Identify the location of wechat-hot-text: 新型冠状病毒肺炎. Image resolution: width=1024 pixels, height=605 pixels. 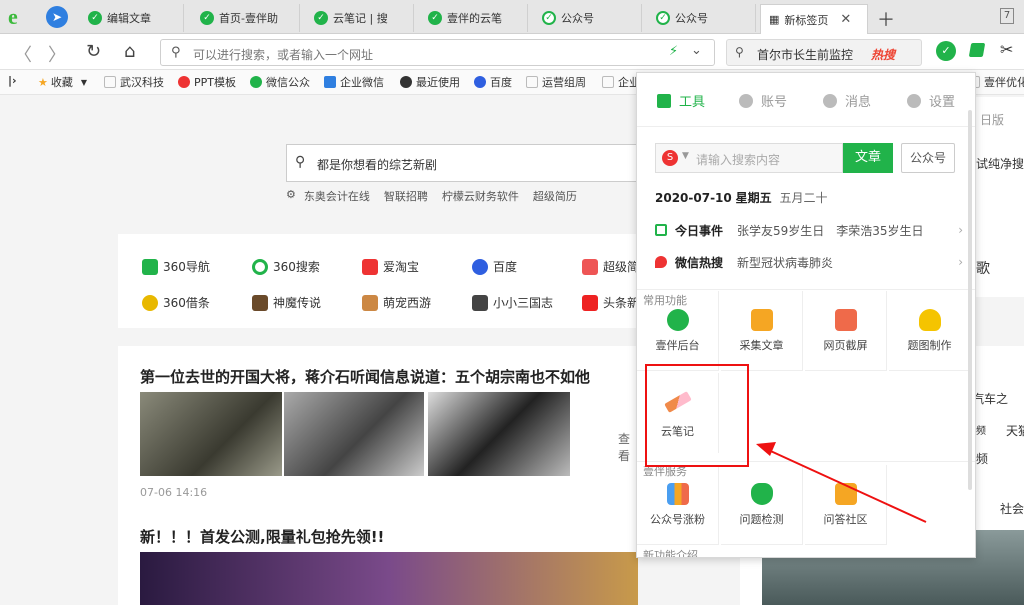
(785, 262).